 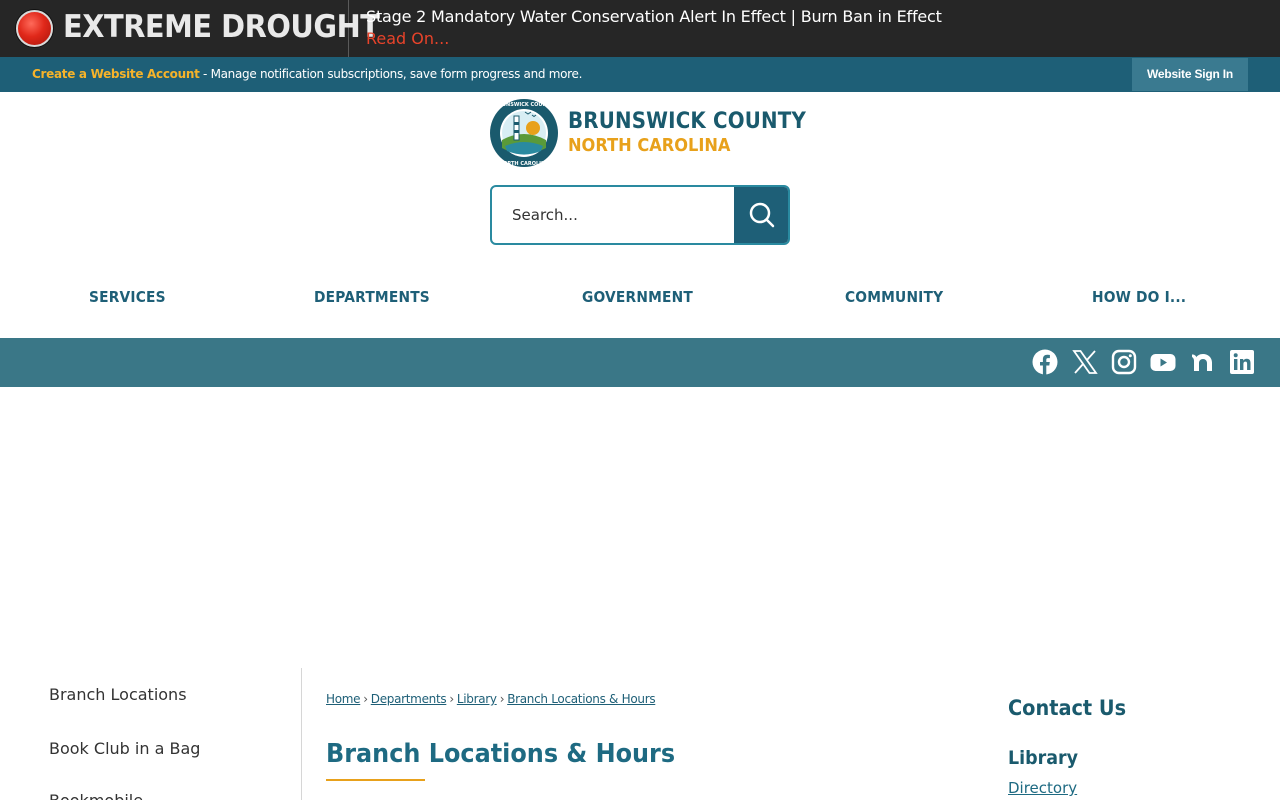 What do you see at coordinates (1163, 362) in the screenshot?
I see `youtube-icon` at bounding box center [1163, 362].